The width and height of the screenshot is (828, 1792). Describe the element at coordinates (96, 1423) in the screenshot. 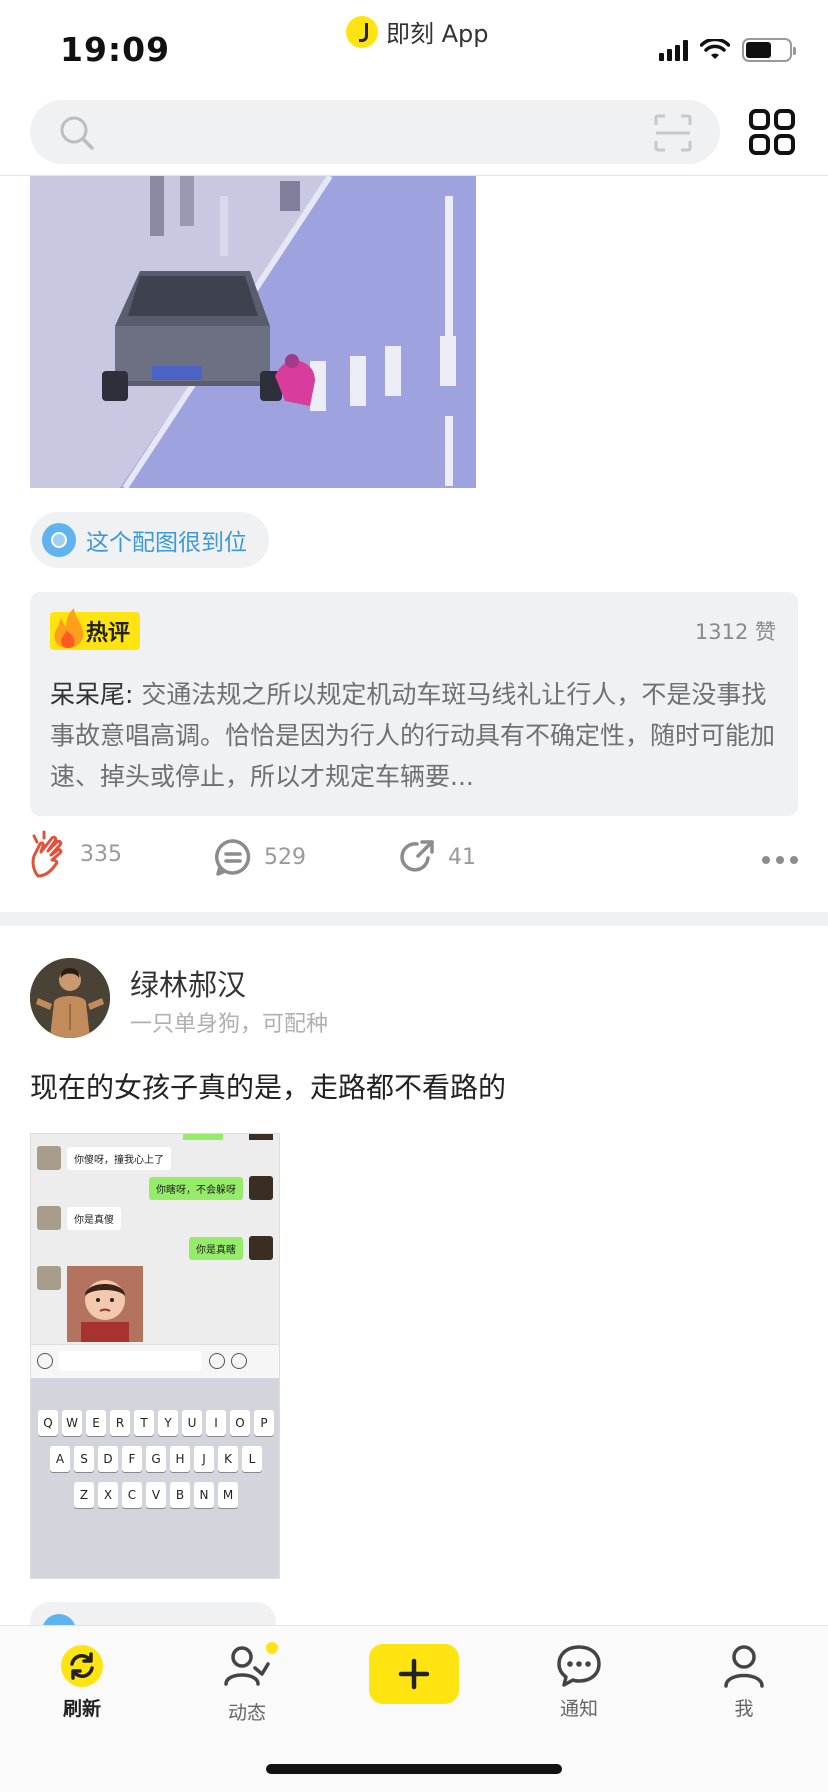

I see `keyboard-key: E` at that location.